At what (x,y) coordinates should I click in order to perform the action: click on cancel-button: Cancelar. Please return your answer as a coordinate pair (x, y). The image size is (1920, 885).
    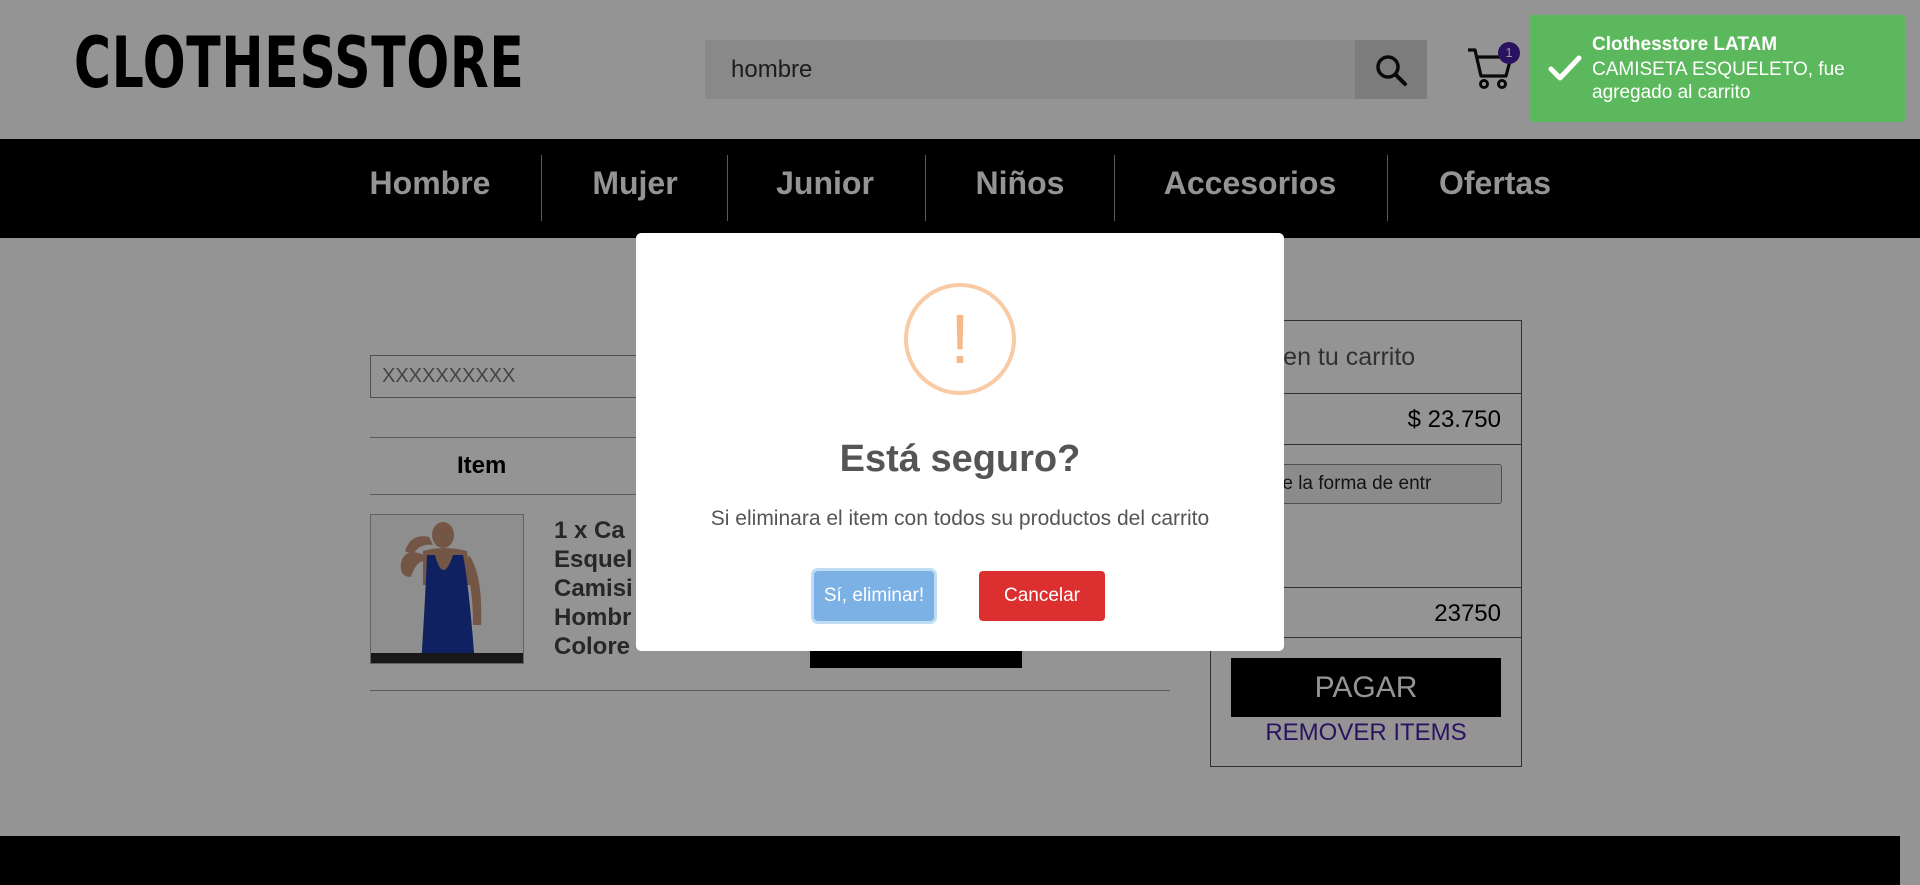
    Looking at the image, I should click on (1042, 596).